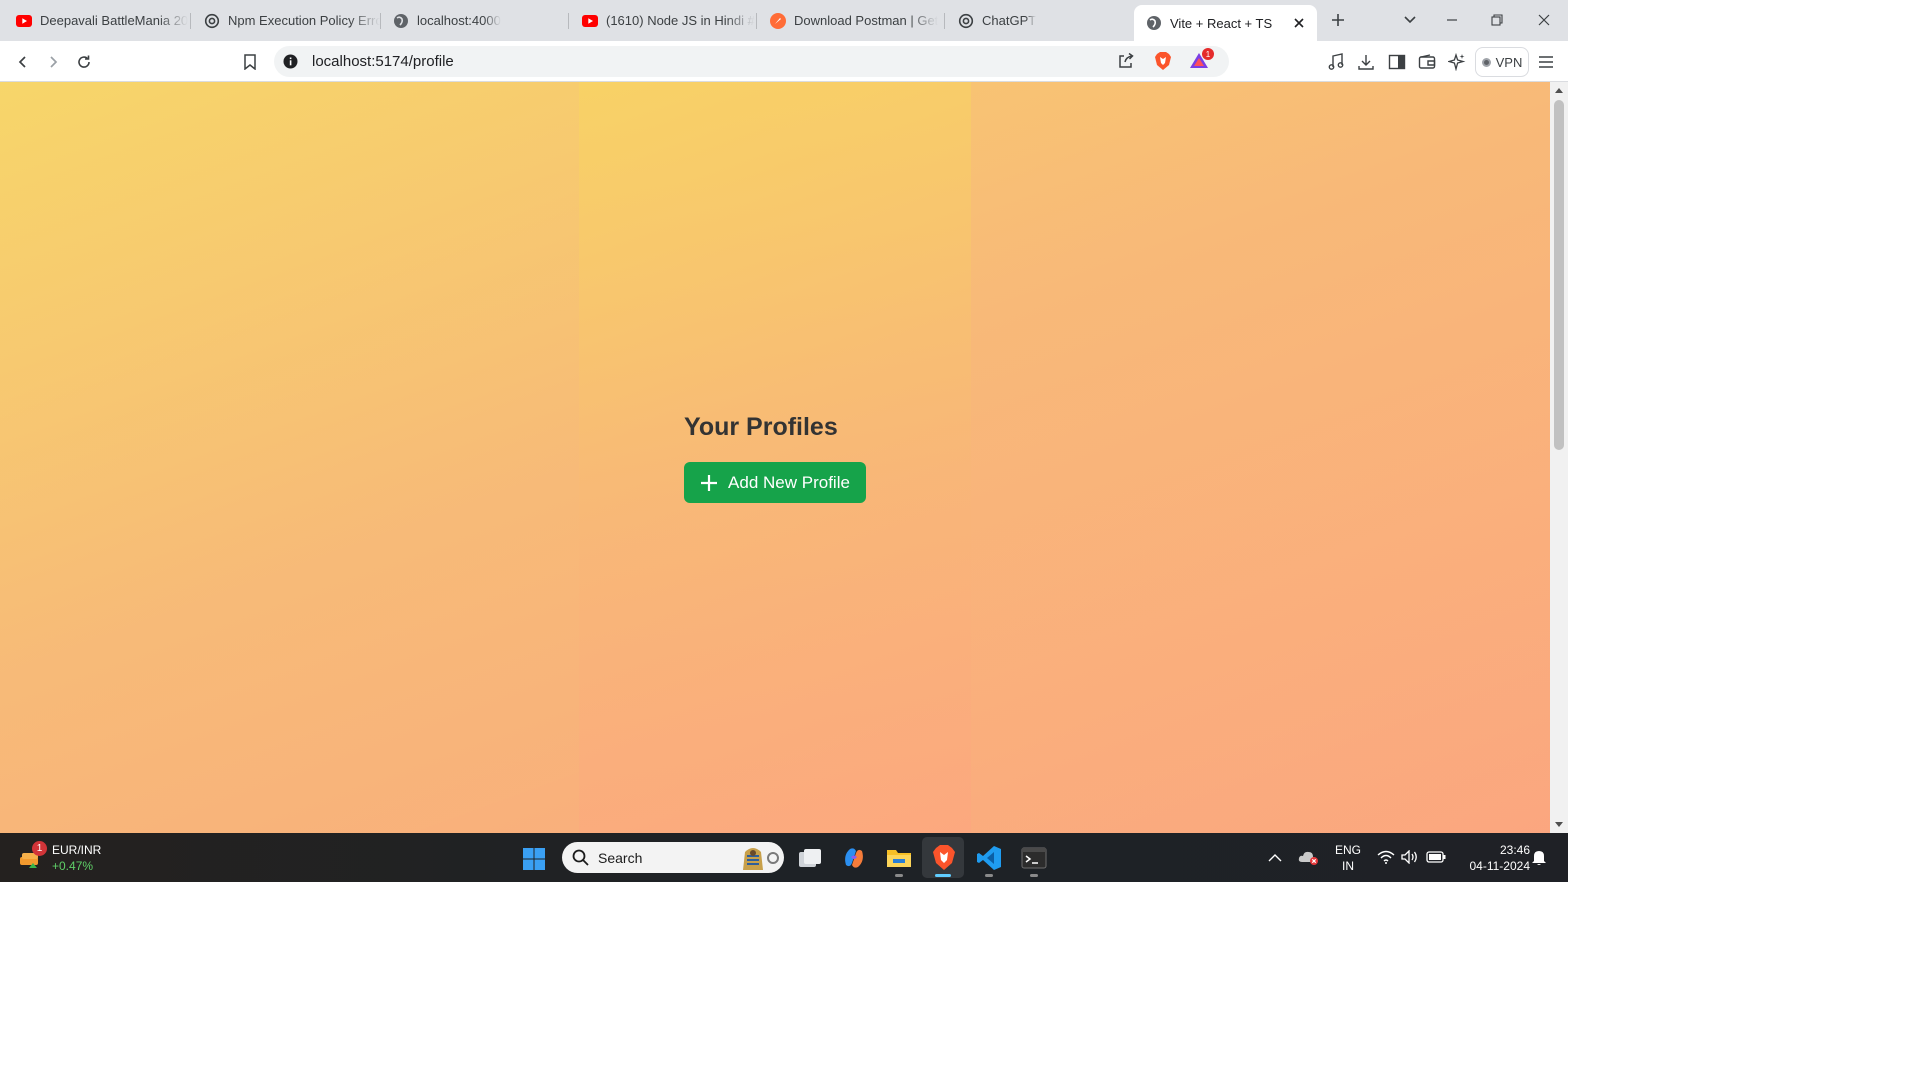 Image resolution: width=1920 pixels, height=1080 pixels. What do you see at coordinates (1348, 866) in the screenshot?
I see `language-line2: IN` at bounding box center [1348, 866].